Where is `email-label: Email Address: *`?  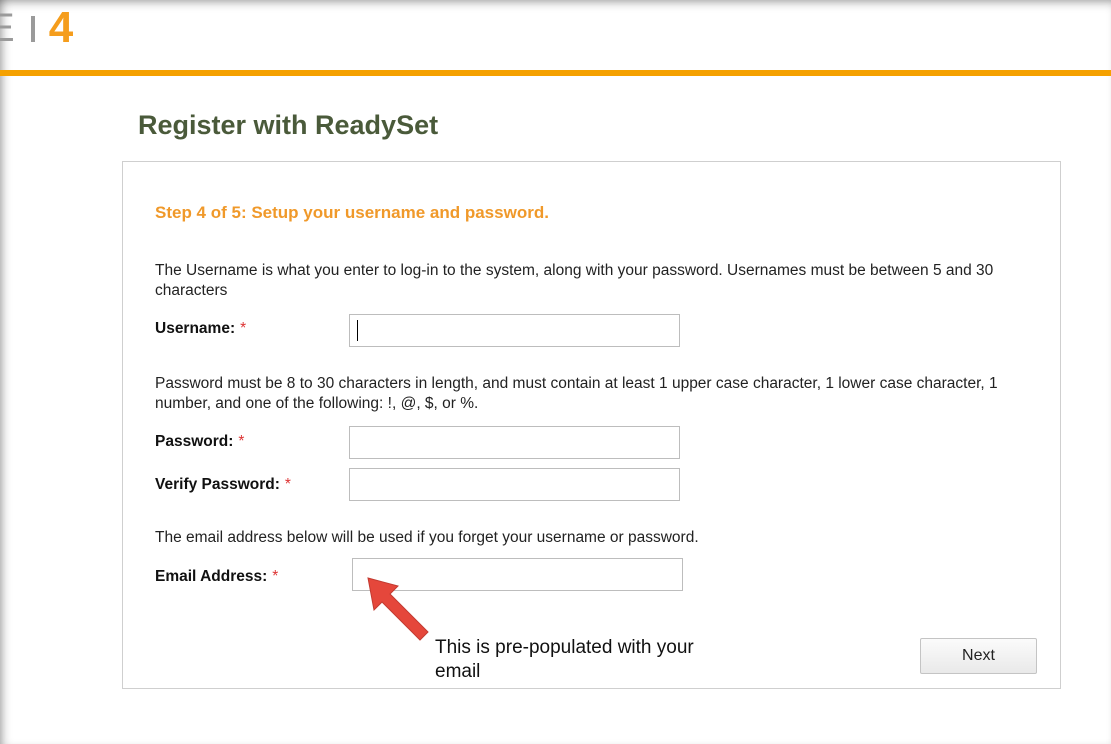 email-label: Email Address: * is located at coordinates (216, 577).